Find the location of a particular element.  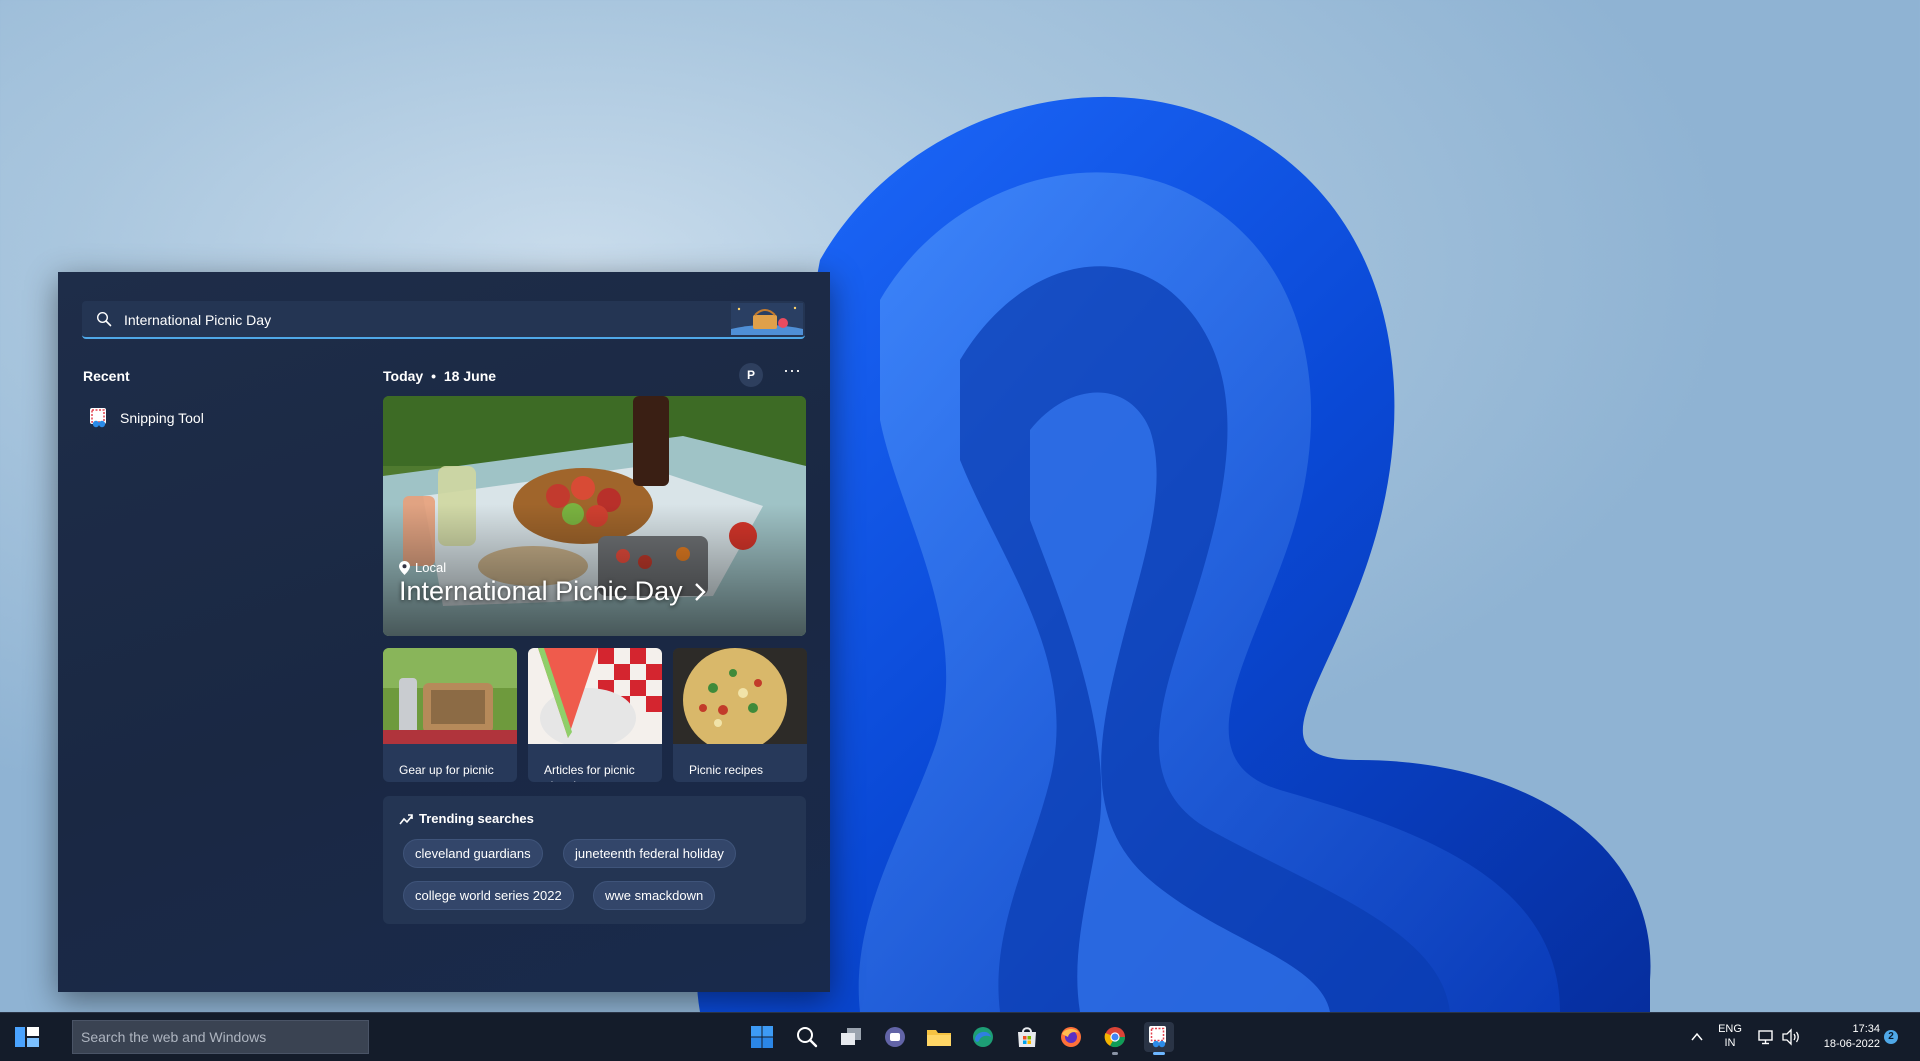

hero-title: International Picnic Day is located at coordinates (553, 591).